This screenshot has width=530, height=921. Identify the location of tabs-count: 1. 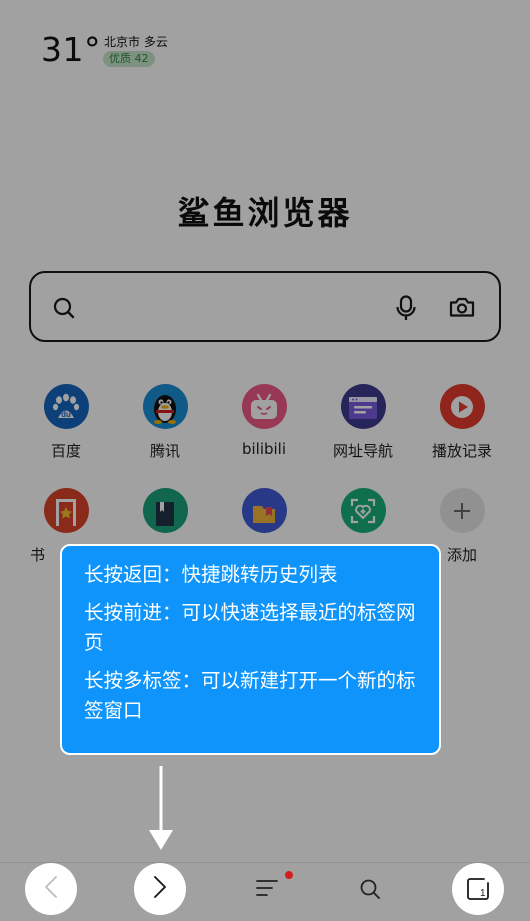
(483, 893).